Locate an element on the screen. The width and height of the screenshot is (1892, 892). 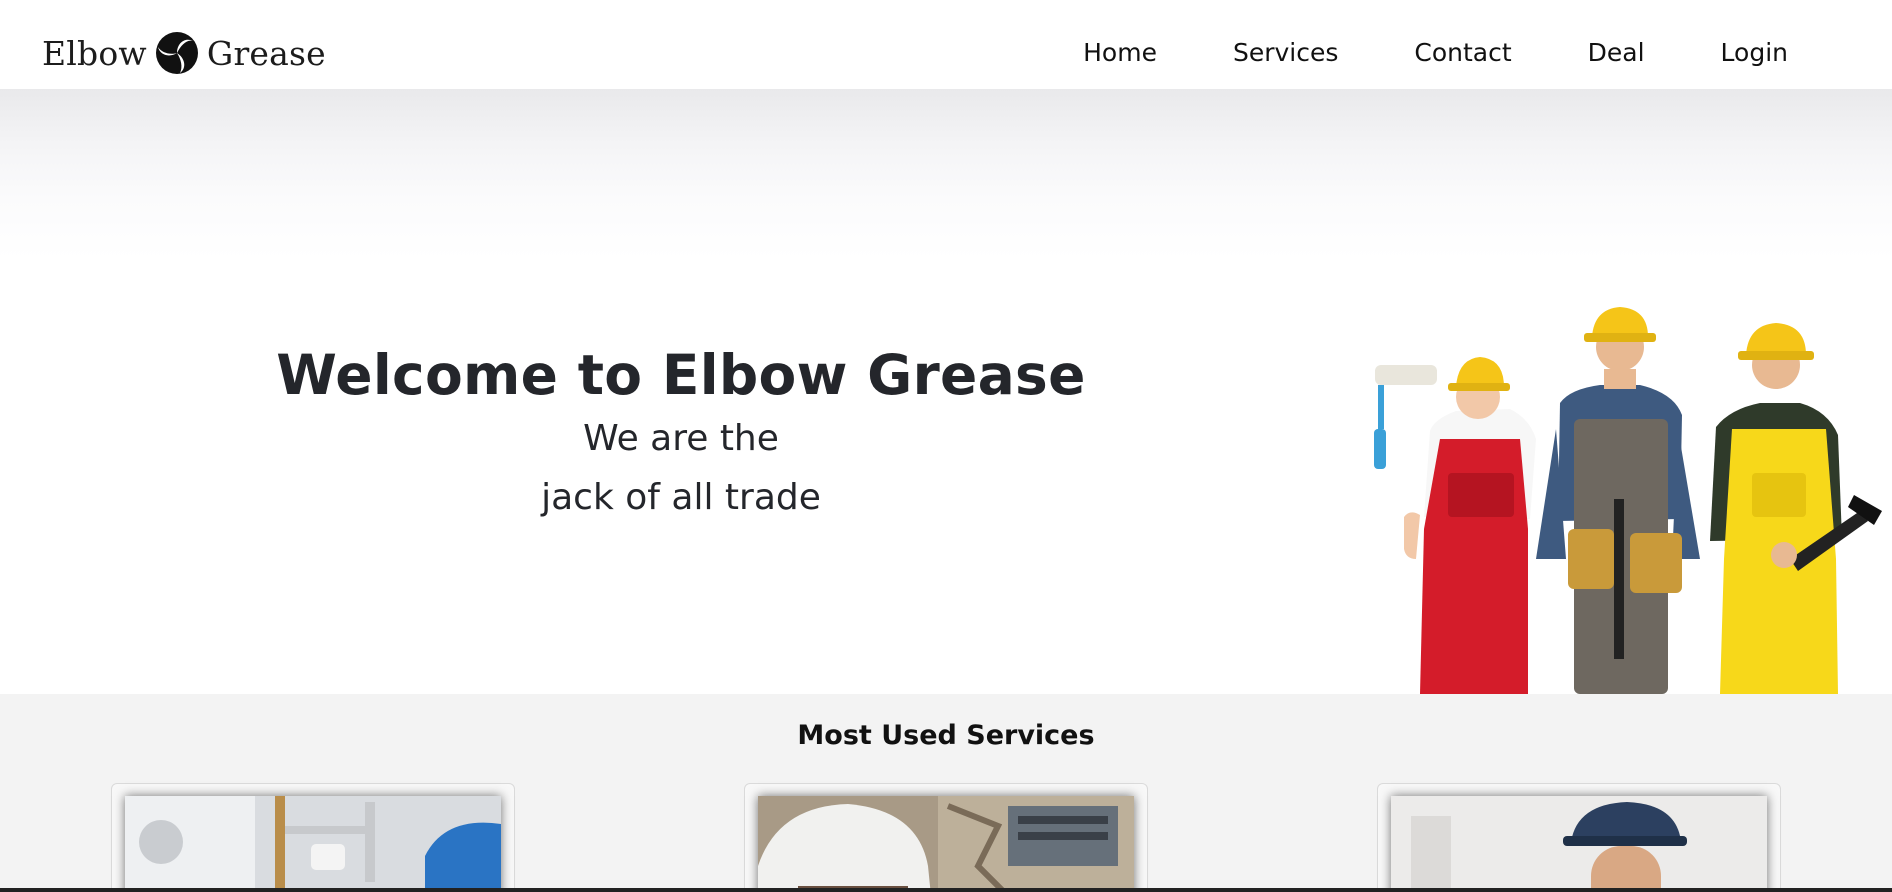
services-title: Most Used Services is located at coordinates (946, 735).